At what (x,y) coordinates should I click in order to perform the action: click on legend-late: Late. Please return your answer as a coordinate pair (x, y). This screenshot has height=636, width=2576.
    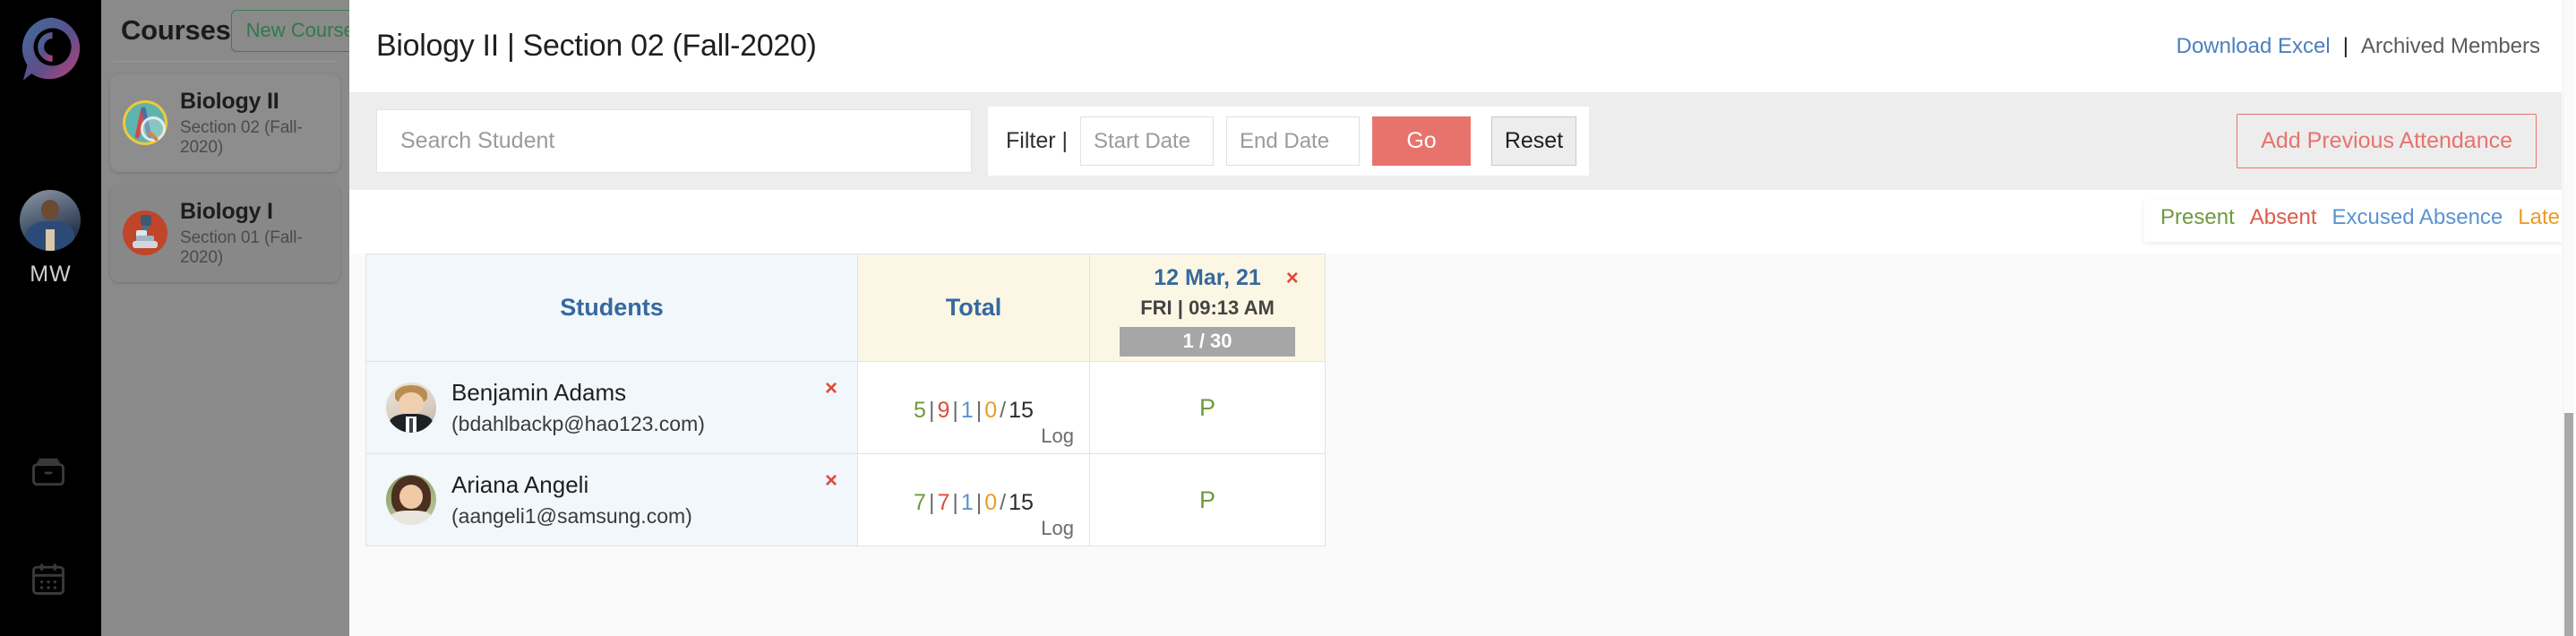
    Looking at the image, I should click on (2539, 218).